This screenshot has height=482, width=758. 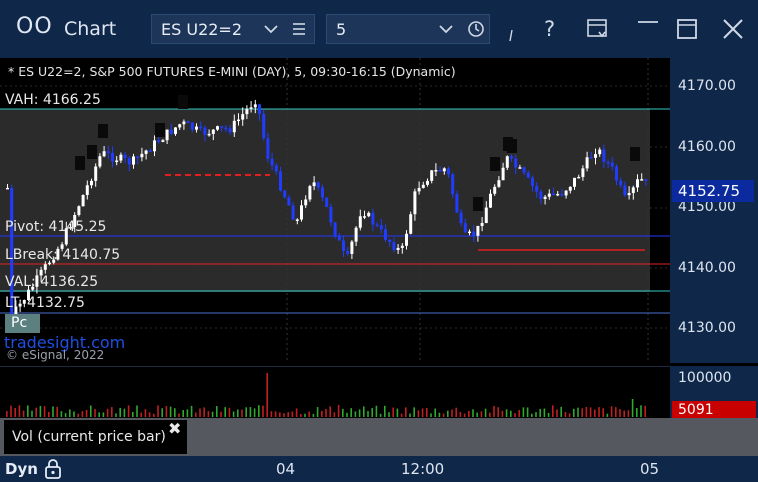 What do you see at coordinates (512, 36) in the screenshot?
I see `pin-icon` at bounding box center [512, 36].